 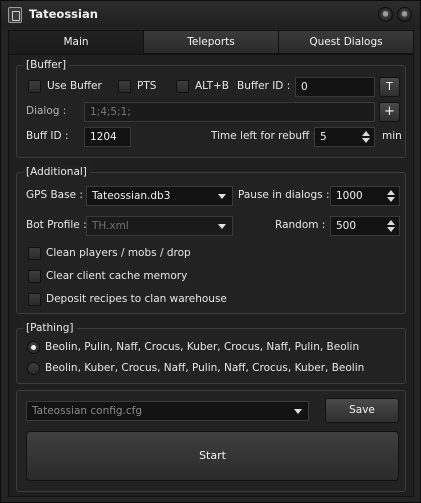 What do you see at coordinates (54, 195) in the screenshot?
I see `gps-base-label: GPS Base :` at bounding box center [54, 195].